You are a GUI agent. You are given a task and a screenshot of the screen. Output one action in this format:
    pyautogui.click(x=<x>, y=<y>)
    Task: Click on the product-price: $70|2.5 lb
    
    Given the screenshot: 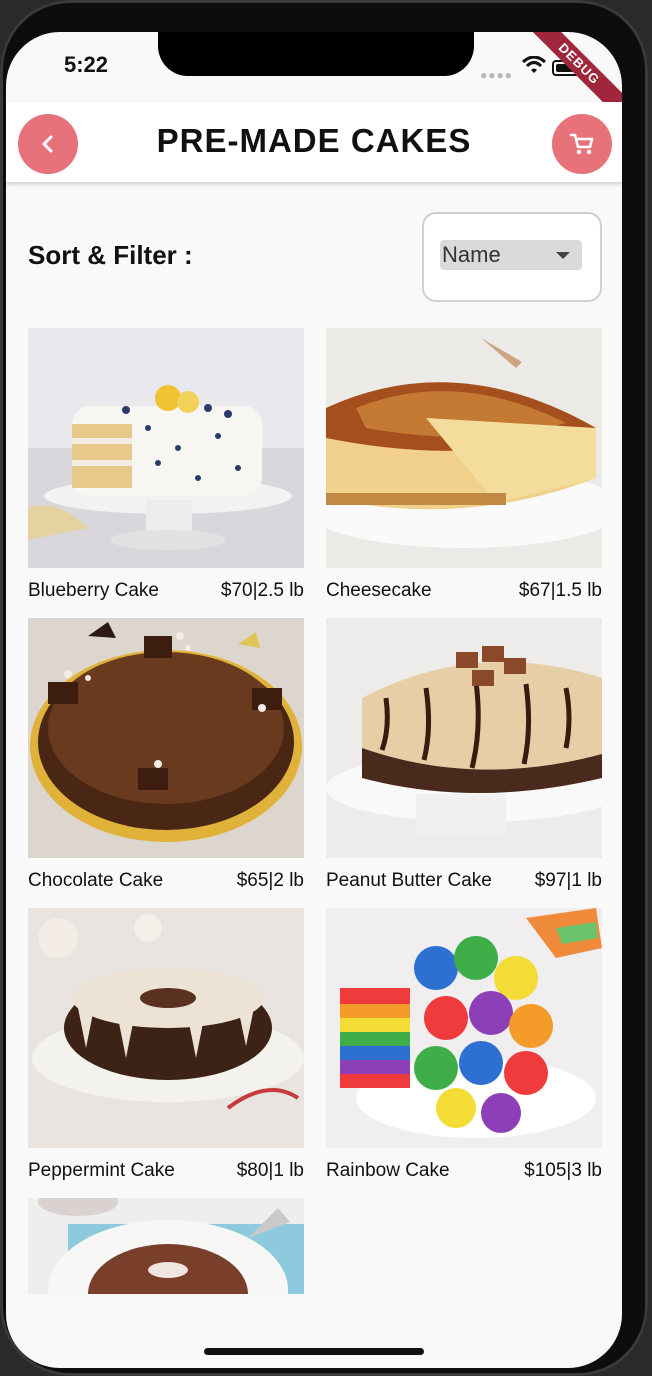 What is the action you would take?
    pyautogui.click(x=262, y=590)
    